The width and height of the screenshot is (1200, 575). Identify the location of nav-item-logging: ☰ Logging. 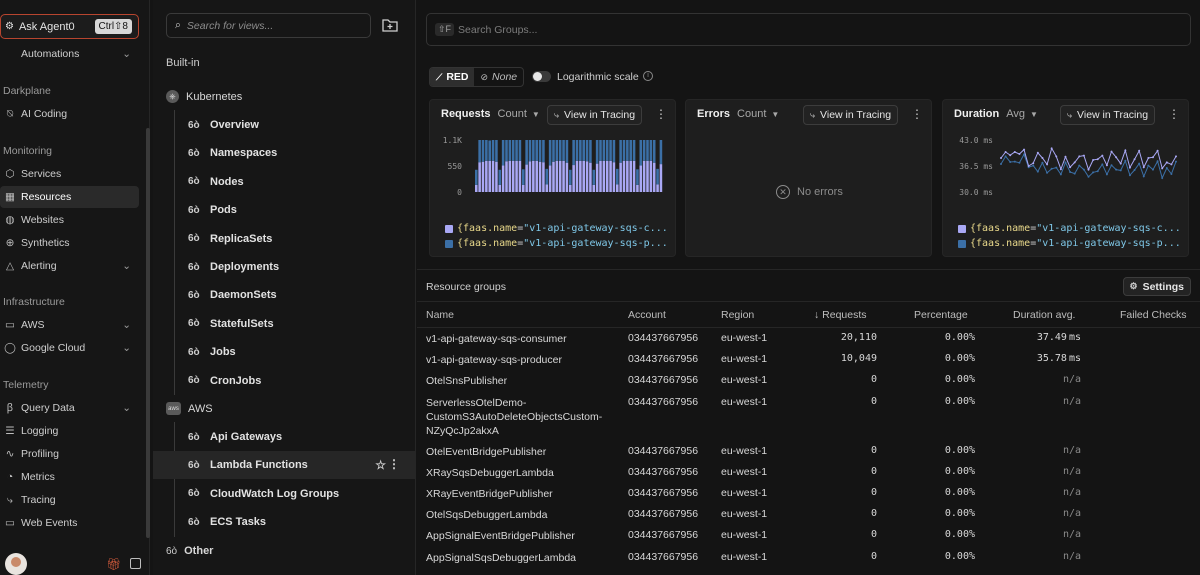
(69, 431).